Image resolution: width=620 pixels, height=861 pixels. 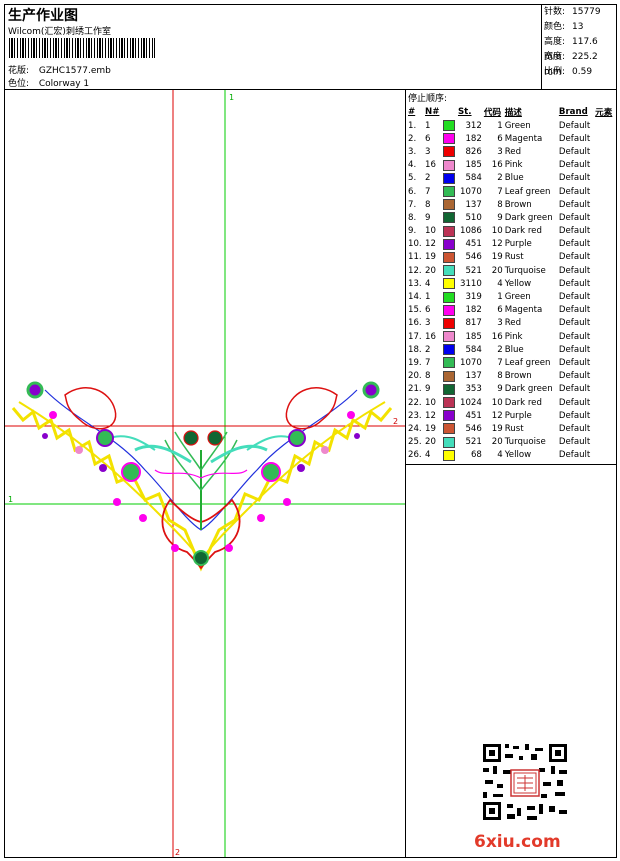 What do you see at coordinates (395, 421) in the screenshot?
I see `guide-label-h2: 2` at bounding box center [395, 421].